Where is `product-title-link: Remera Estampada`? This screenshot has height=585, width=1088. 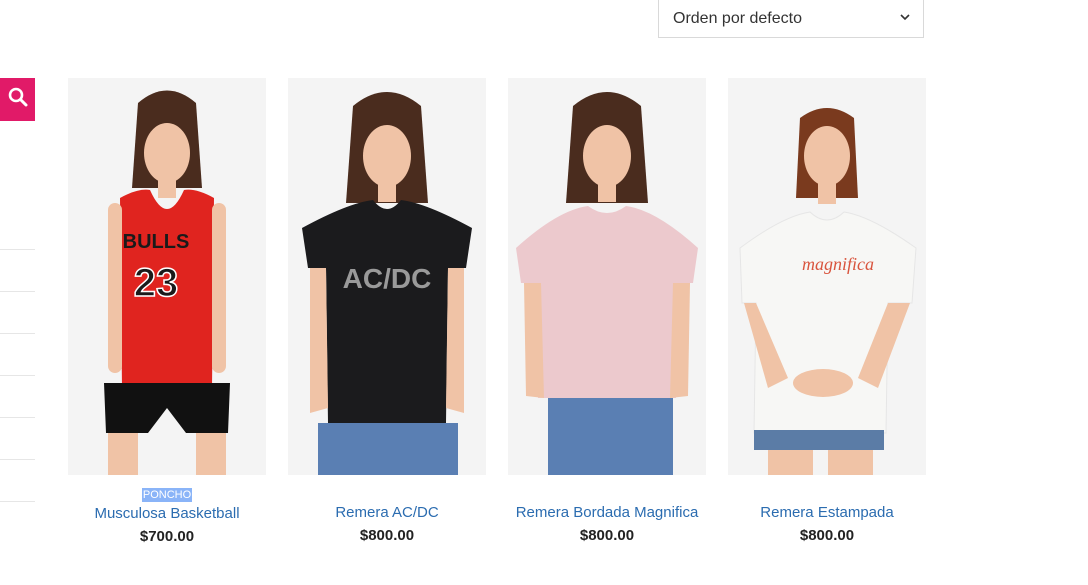
product-title-link: Remera Estampada is located at coordinates (827, 512).